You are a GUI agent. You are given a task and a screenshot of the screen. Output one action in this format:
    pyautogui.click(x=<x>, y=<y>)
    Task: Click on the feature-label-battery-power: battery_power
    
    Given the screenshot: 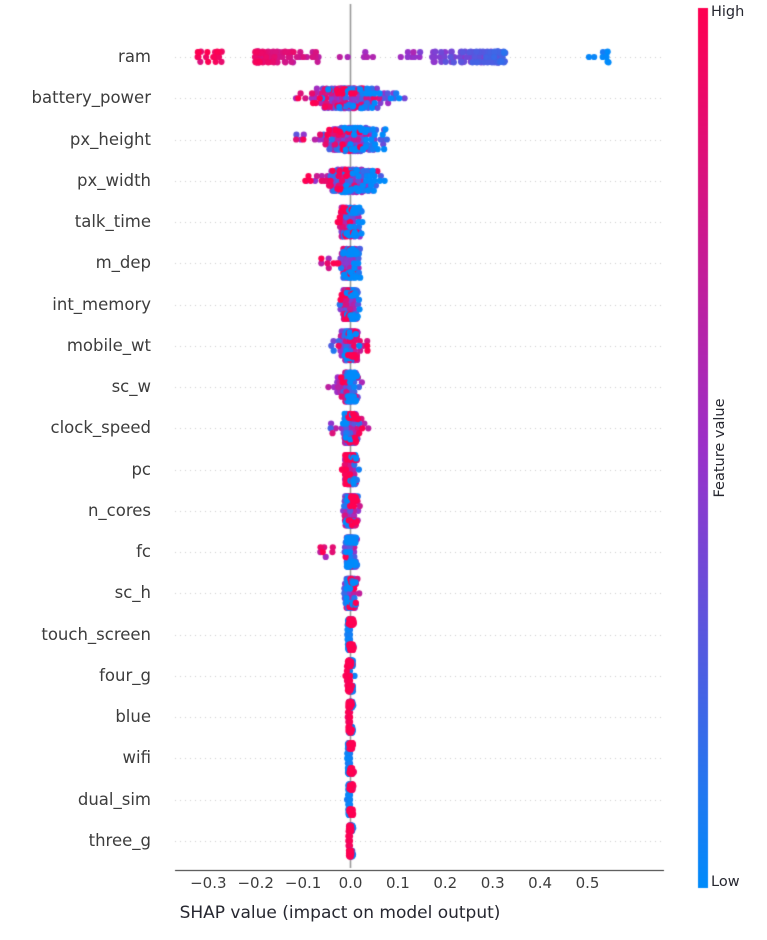 What is the action you would take?
    pyautogui.click(x=91, y=97)
    